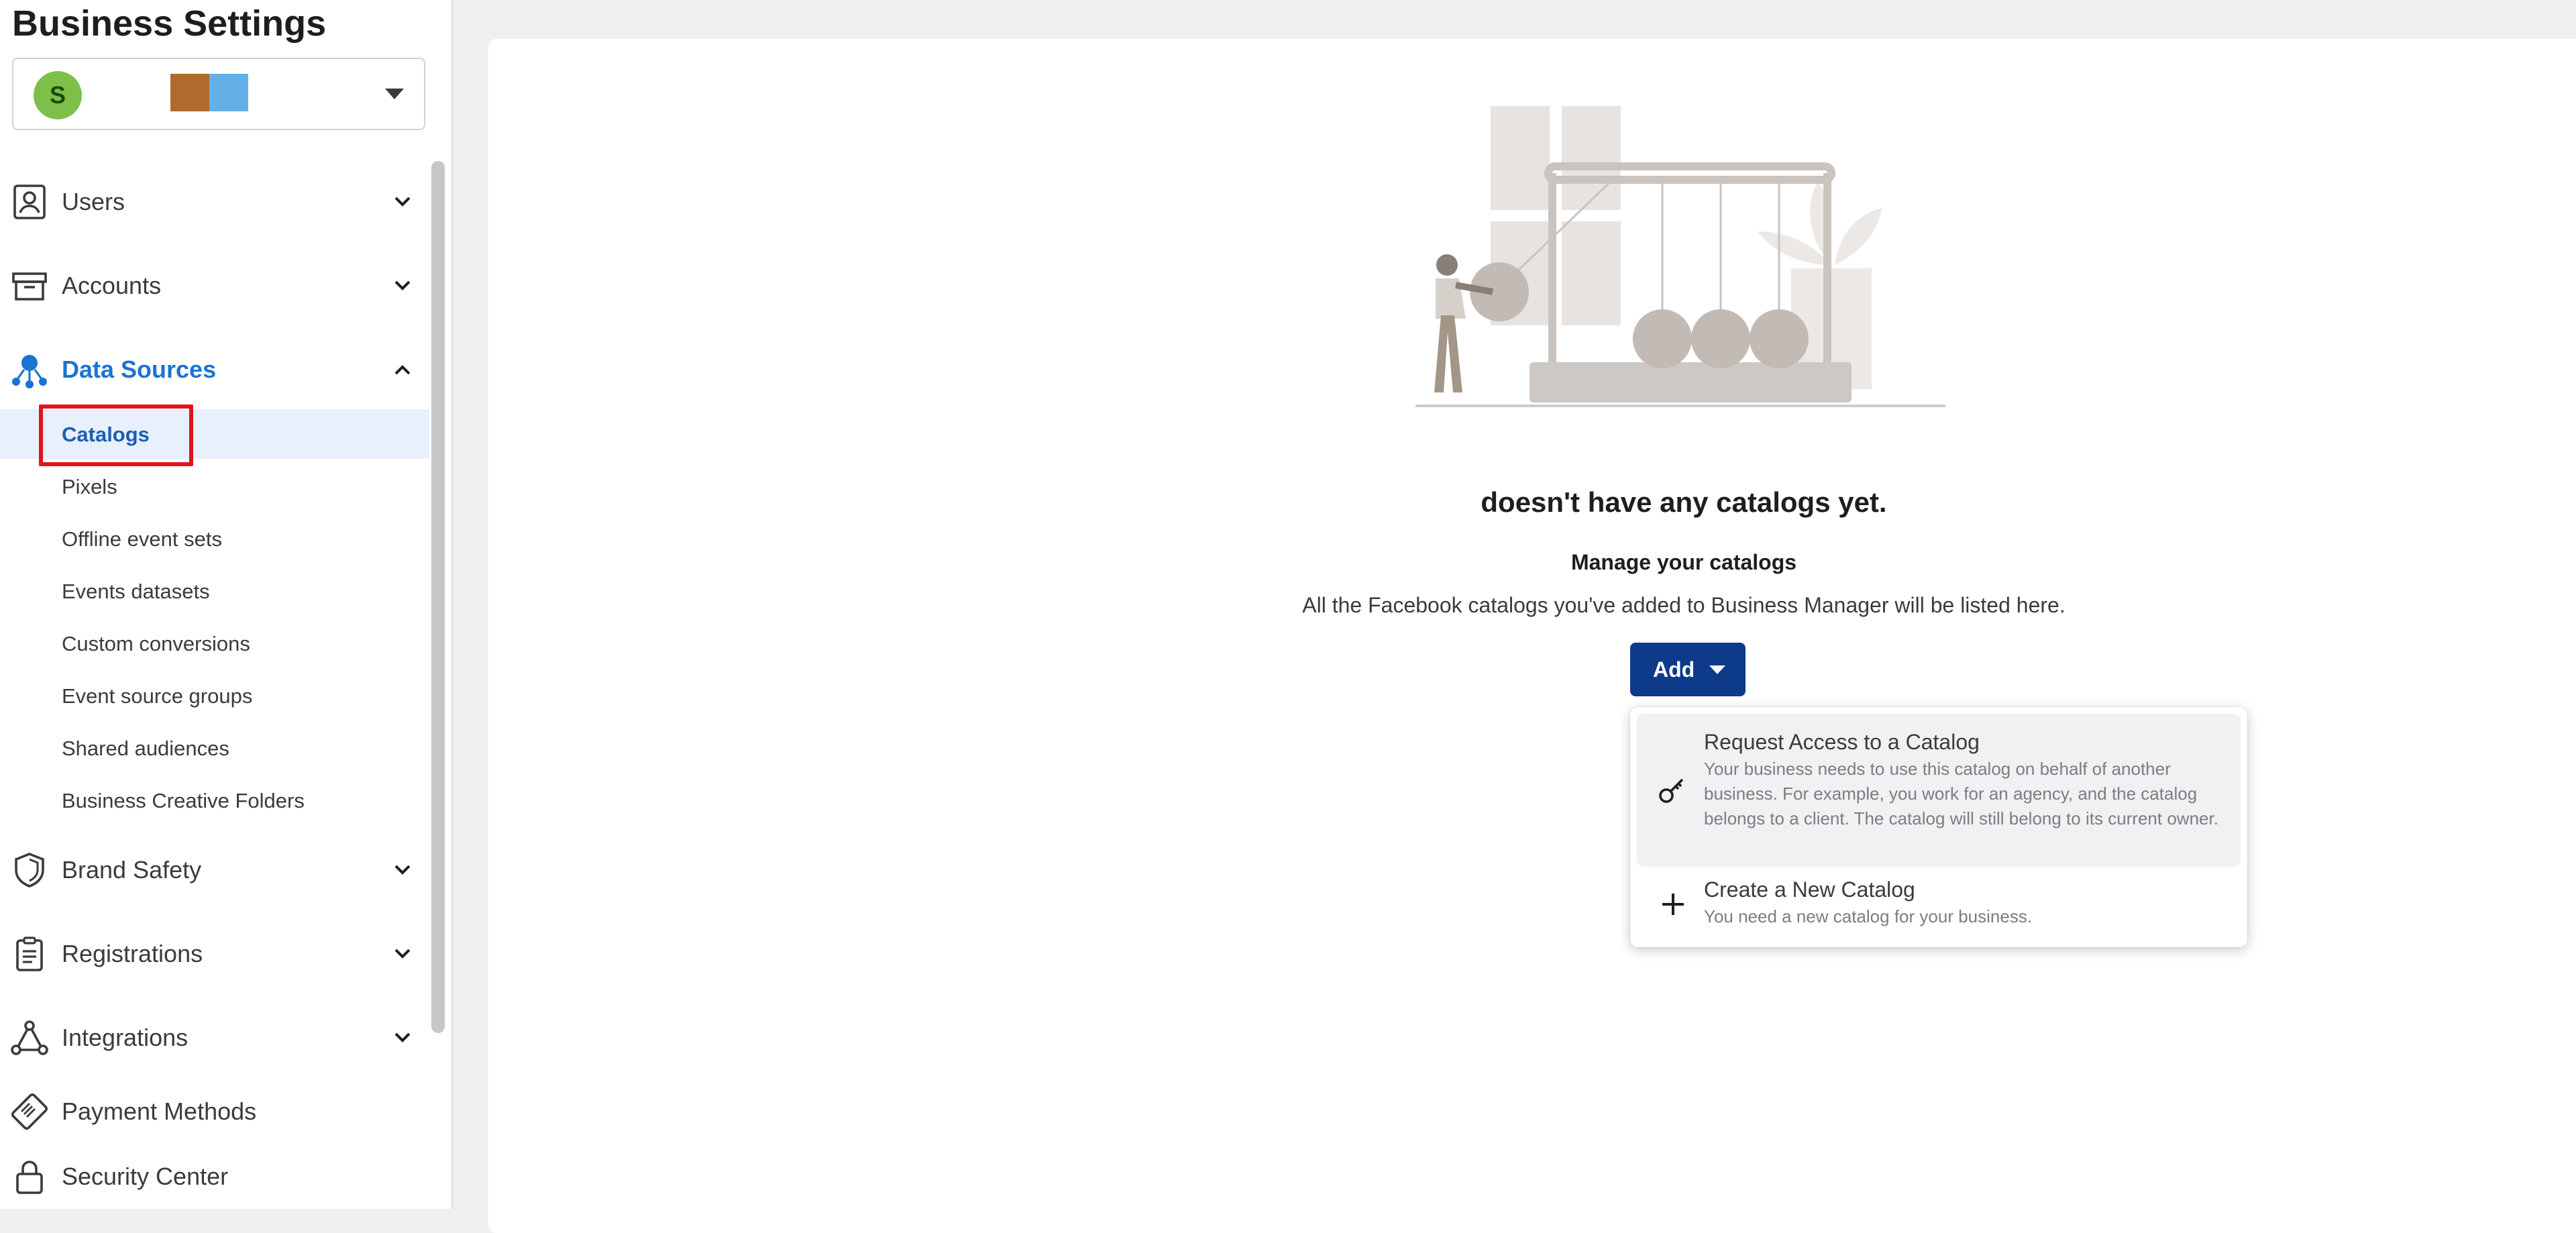  I want to click on add-button: Add, so click(1688, 669).